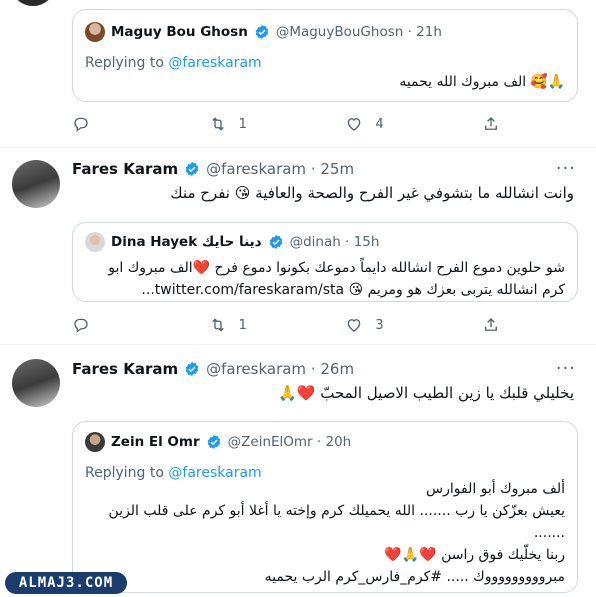 Image resolution: width=596 pixels, height=597 pixels. What do you see at coordinates (379, 124) in the screenshot?
I see `like-count: 4` at bounding box center [379, 124].